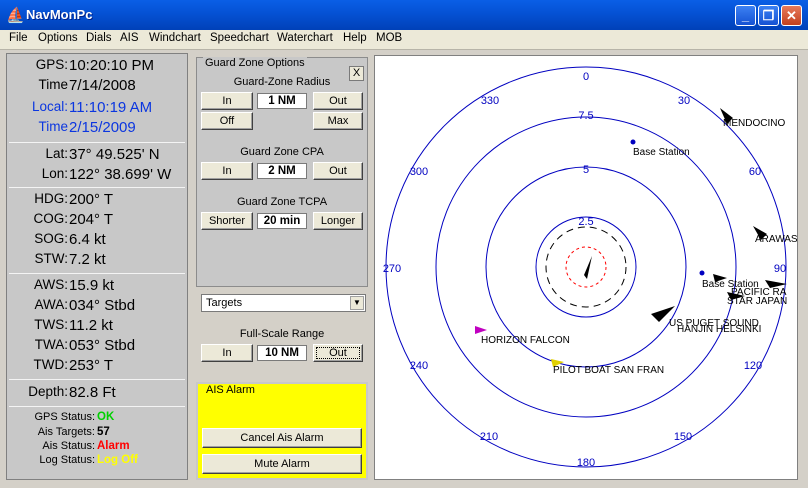  I want to click on title-bar: ⛵ NavMonPc _ ❐ ✕, so click(404, 15).